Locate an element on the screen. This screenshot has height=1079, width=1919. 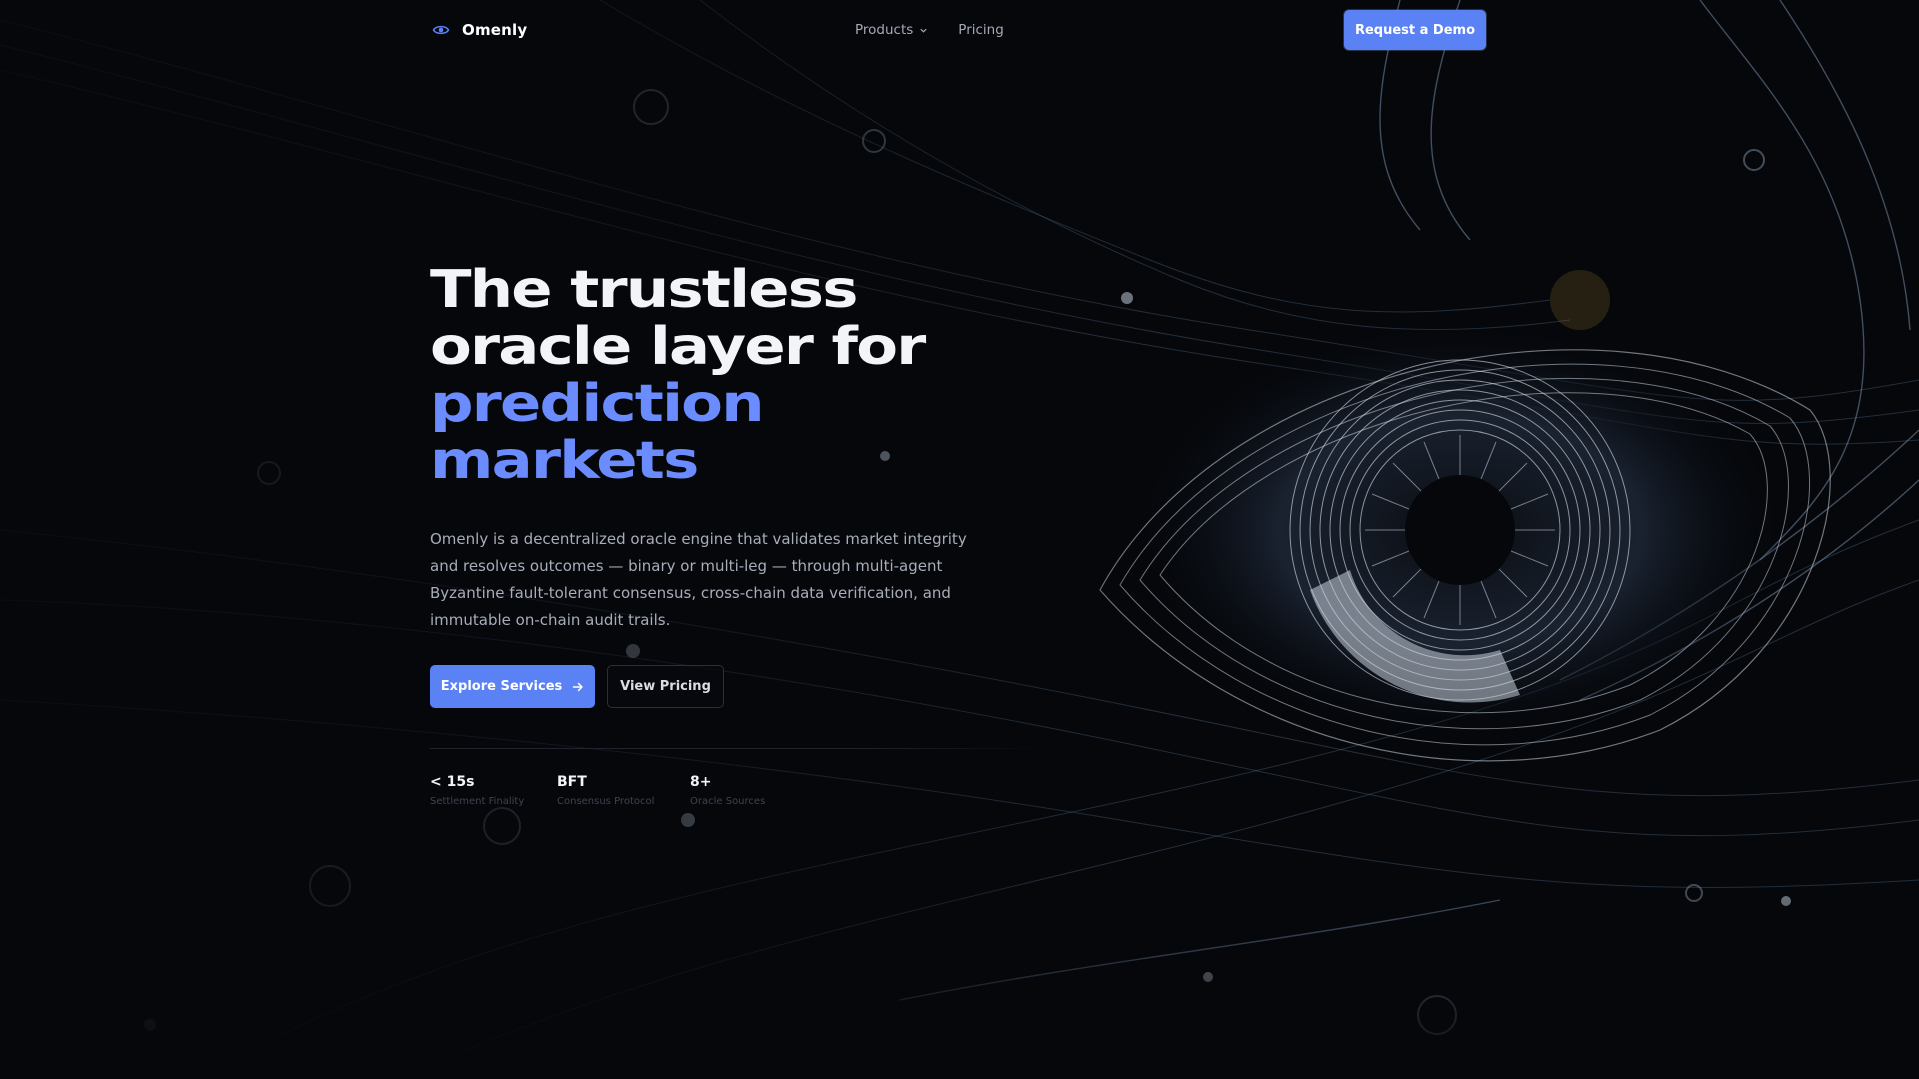
nav-products-dropdown: Products is located at coordinates (891, 30).